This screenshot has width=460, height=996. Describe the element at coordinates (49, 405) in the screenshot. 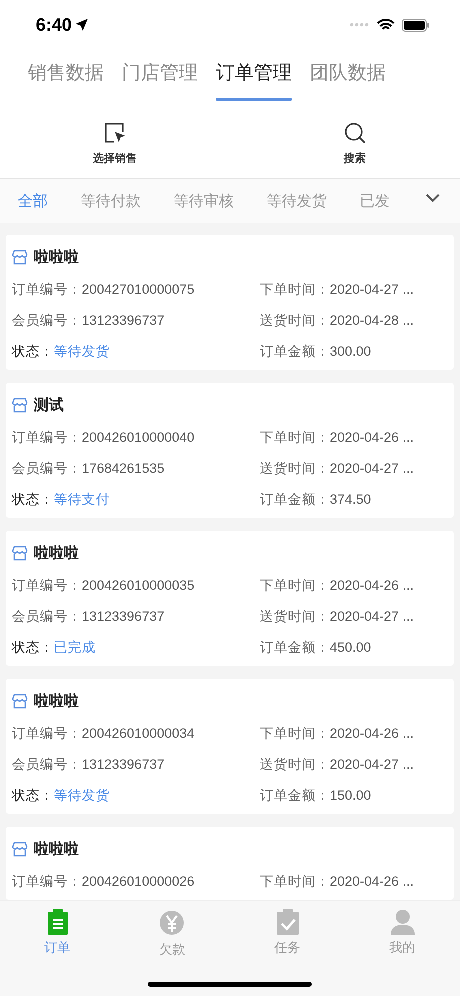

I see `store-name: 测试` at that location.